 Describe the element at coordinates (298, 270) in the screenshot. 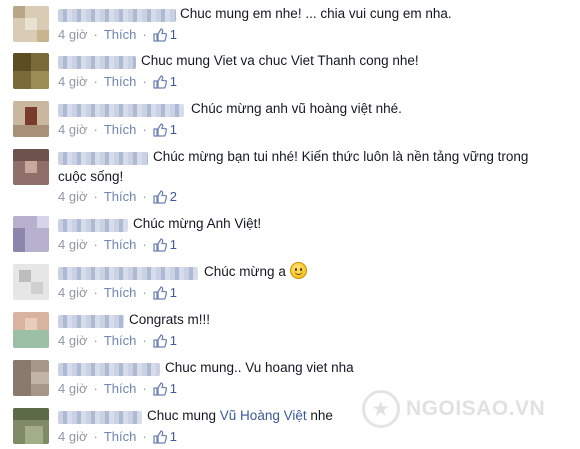

I see `smiley-emoji-icon` at that location.